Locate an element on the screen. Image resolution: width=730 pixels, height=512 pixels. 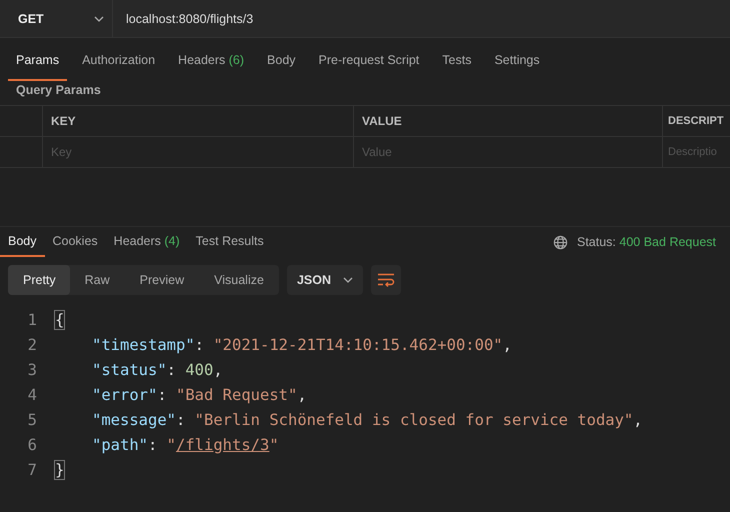
line-number: 4 is located at coordinates (32, 395).